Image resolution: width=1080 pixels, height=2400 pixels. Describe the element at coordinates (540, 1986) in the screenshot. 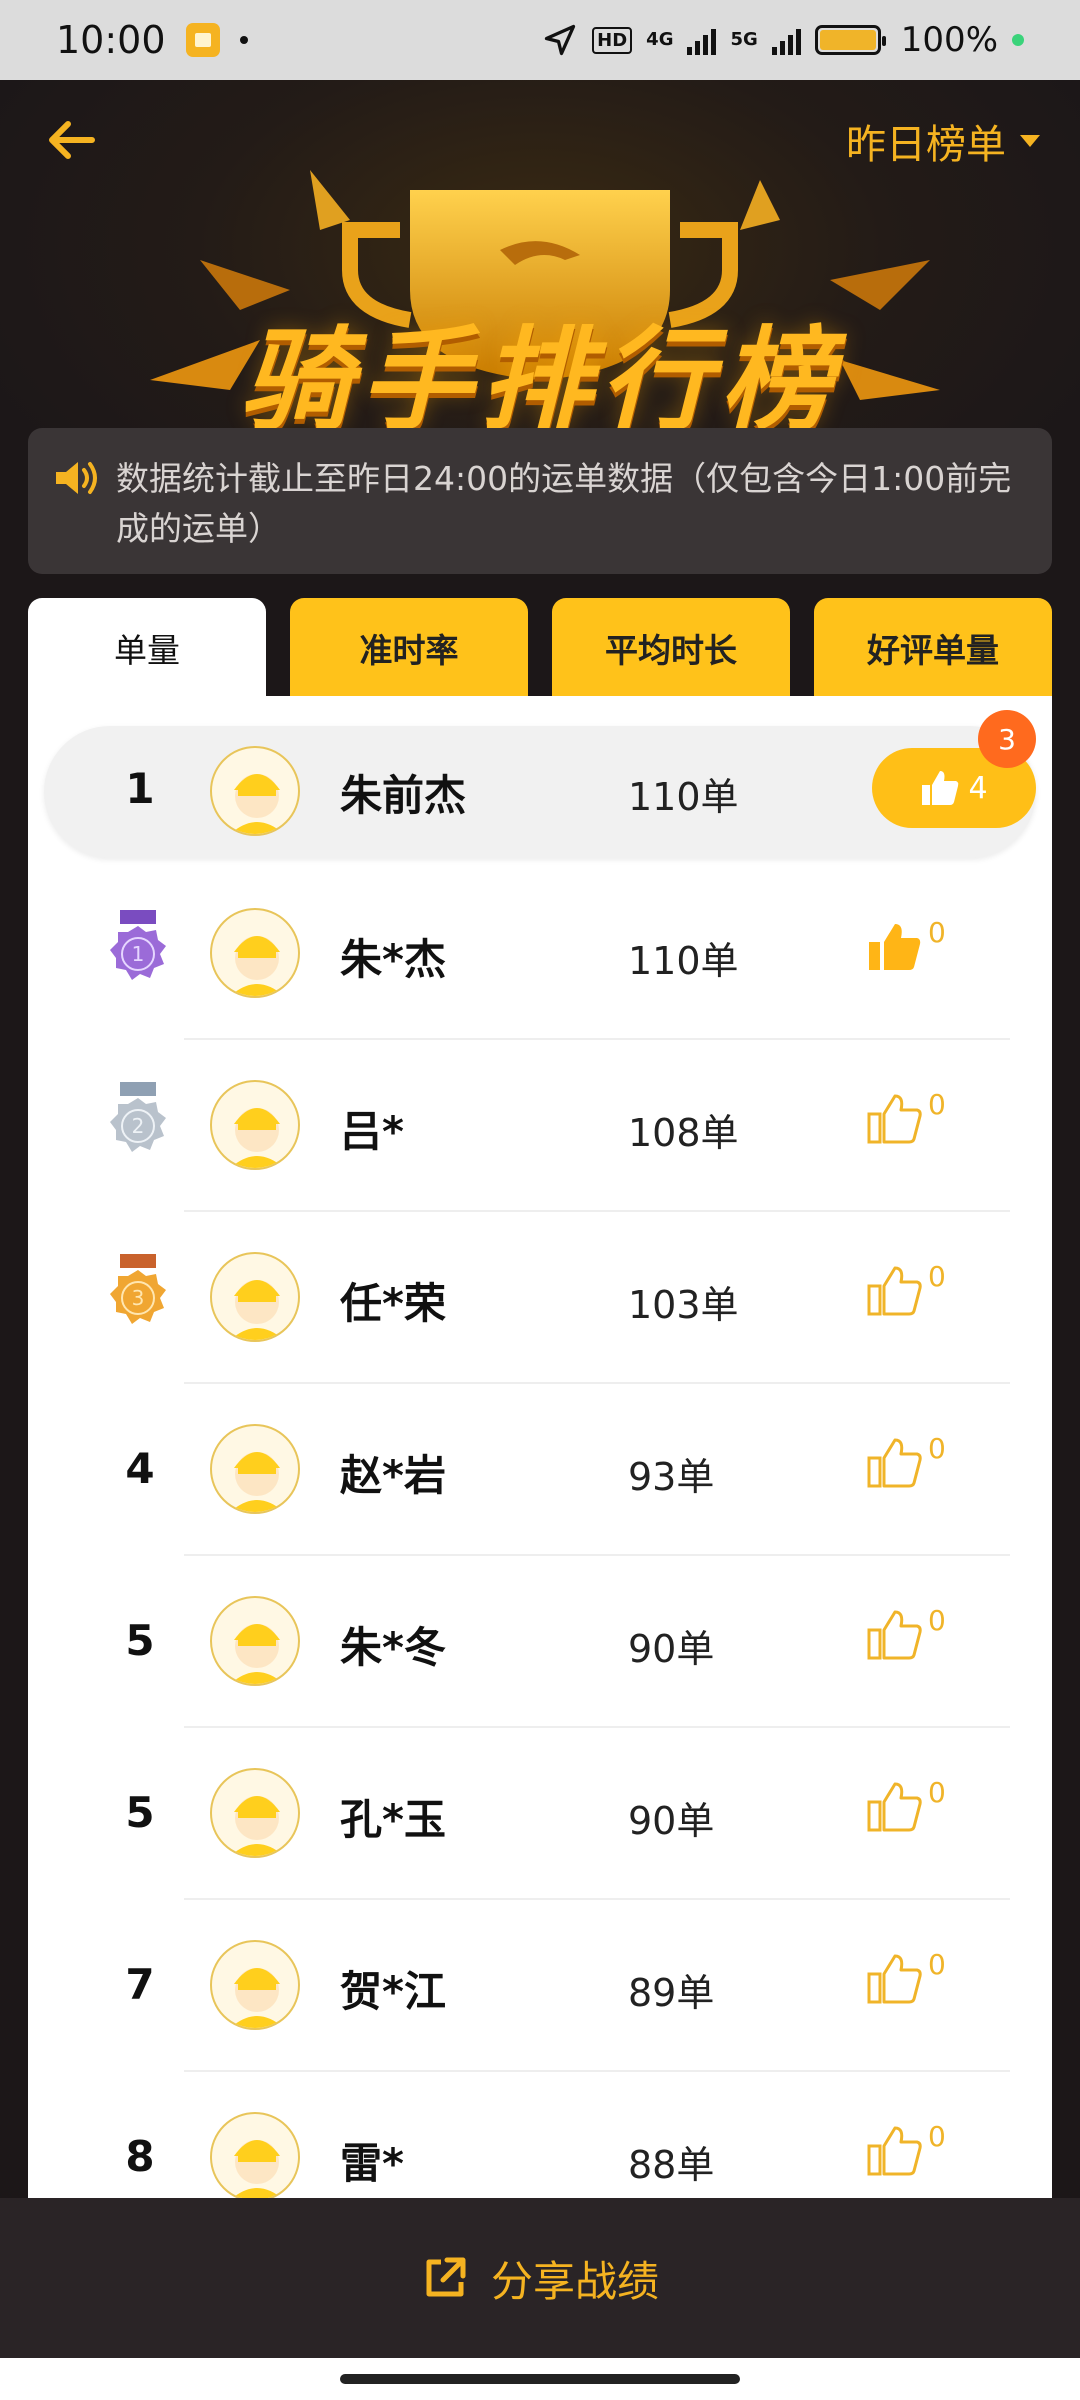

I see `ranking-row: 7 贺*江 89单 0` at that location.